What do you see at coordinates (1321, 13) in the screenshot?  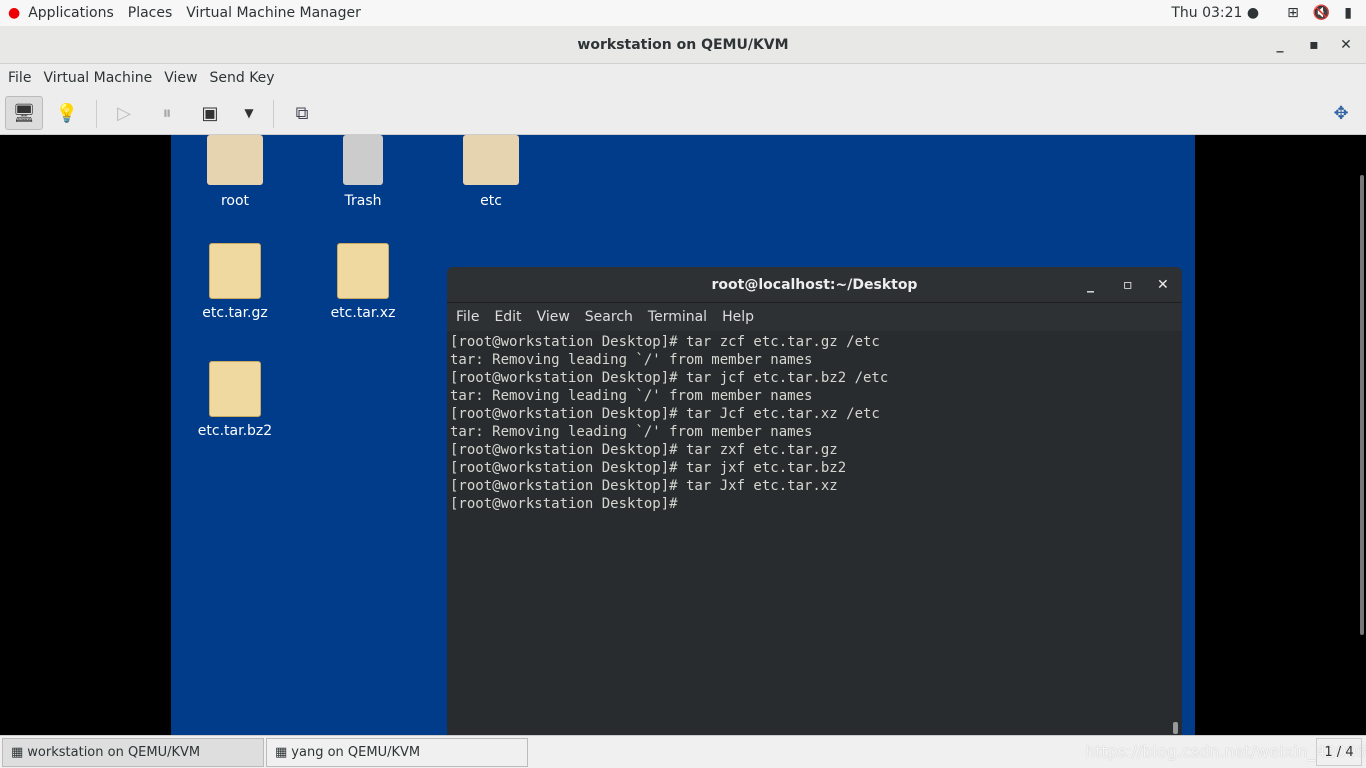 I see `volume-icon: 🔇` at bounding box center [1321, 13].